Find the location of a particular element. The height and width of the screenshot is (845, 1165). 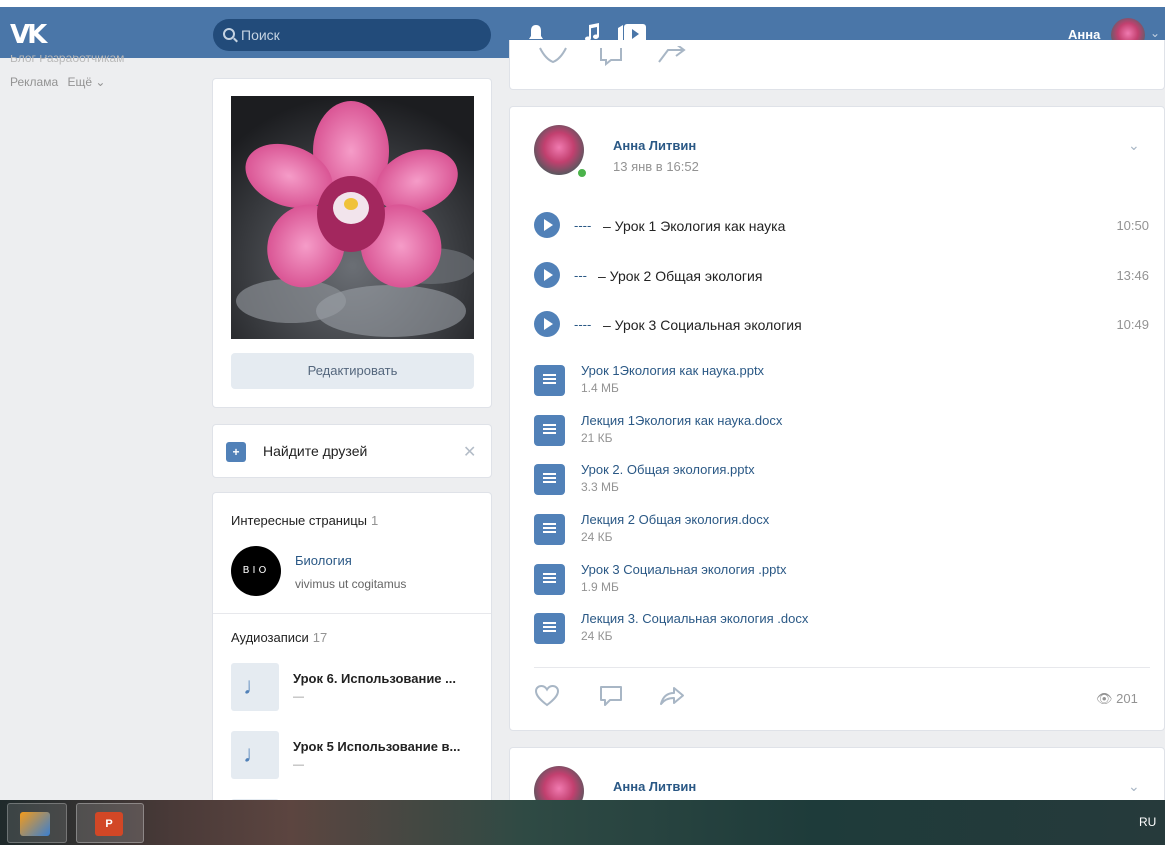

document-size: 3.3 МБ is located at coordinates (600, 487).